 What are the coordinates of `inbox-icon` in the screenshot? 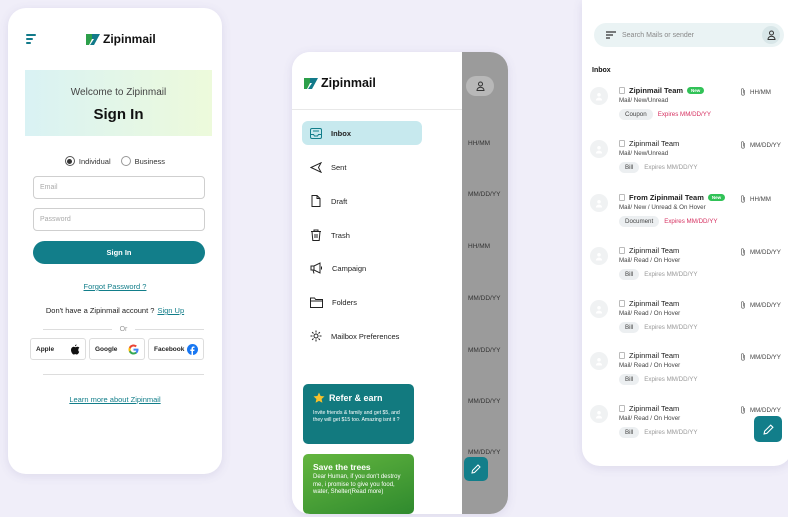 It's located at (316, 133).